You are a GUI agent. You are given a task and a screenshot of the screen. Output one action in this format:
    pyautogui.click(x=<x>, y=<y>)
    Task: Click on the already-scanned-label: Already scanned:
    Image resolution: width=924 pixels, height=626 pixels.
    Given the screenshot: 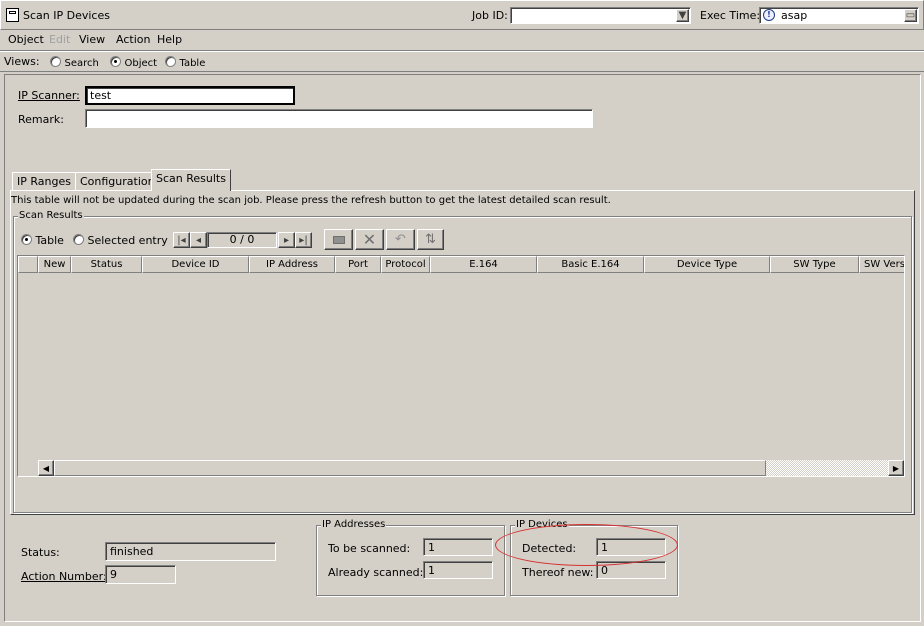 What is the action you would take?
    pyautogui.click(x=376, y=572)
    